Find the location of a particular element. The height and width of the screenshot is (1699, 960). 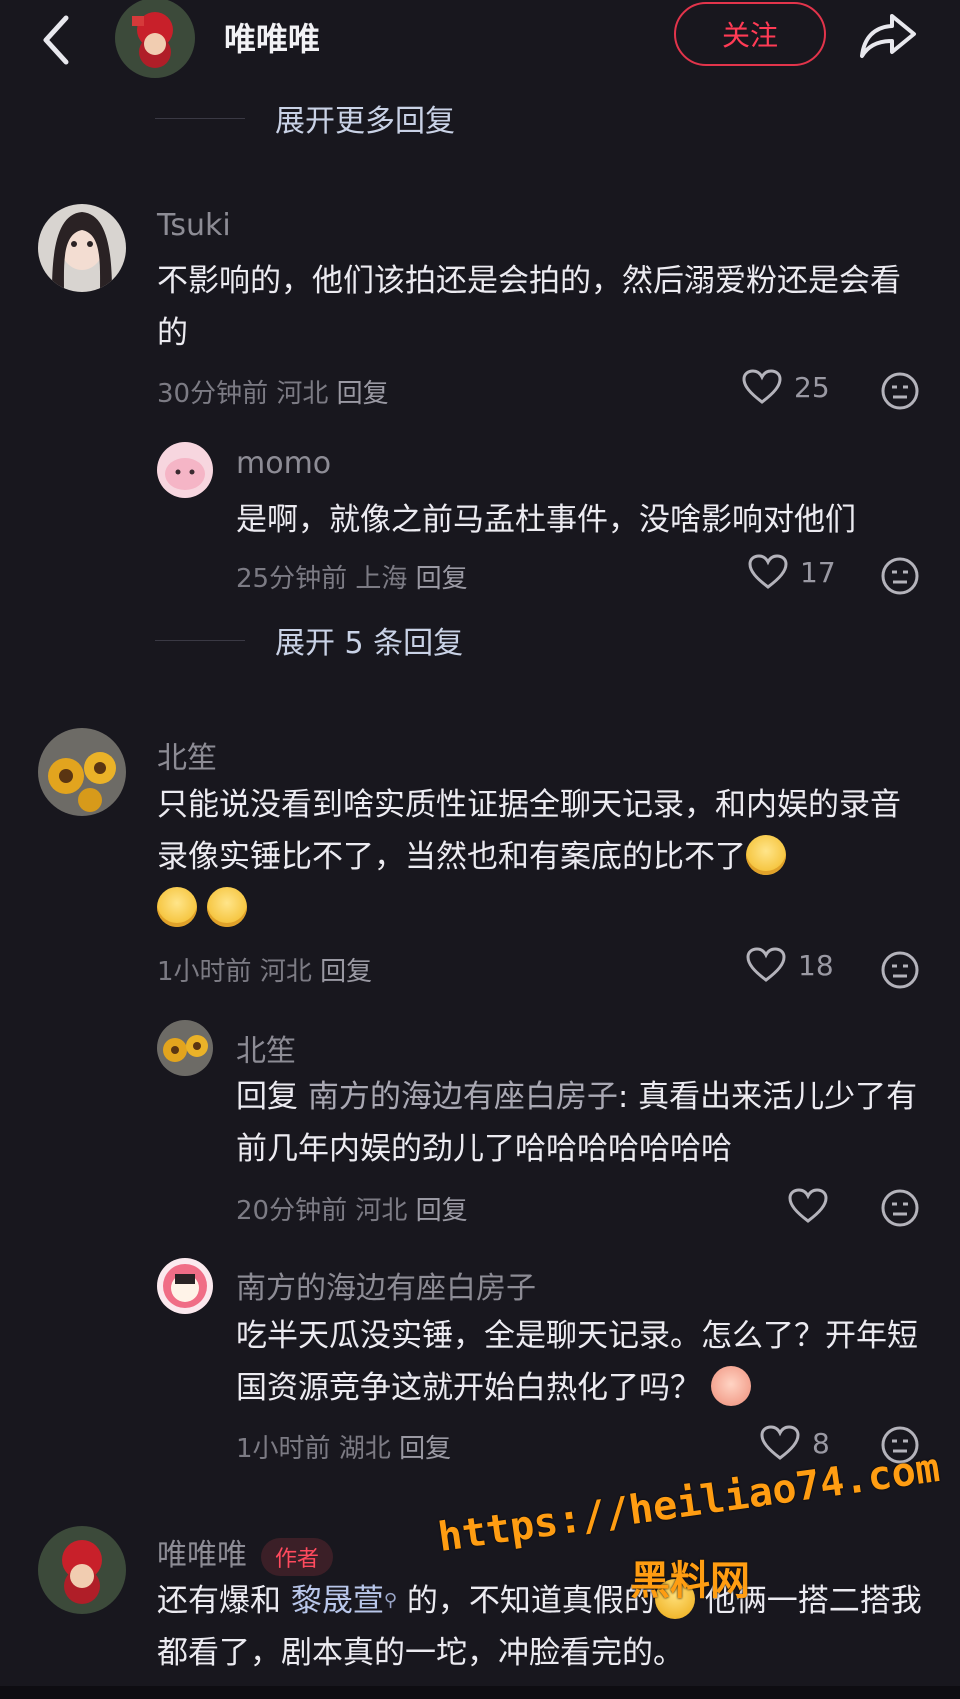

comment-meta: 1小时前 河北 回复 is located at coordinates (264, 969).